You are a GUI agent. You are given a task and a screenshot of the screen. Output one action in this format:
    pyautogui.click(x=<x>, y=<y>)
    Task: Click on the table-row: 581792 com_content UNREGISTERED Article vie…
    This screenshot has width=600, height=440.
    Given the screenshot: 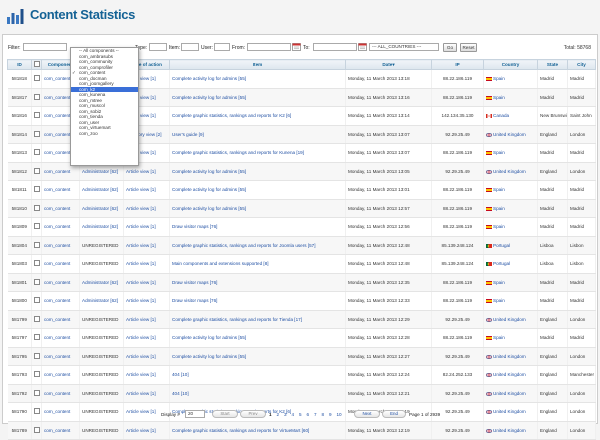 What is the action you would take?
    pyautogui.click(x=301, y=393)
    